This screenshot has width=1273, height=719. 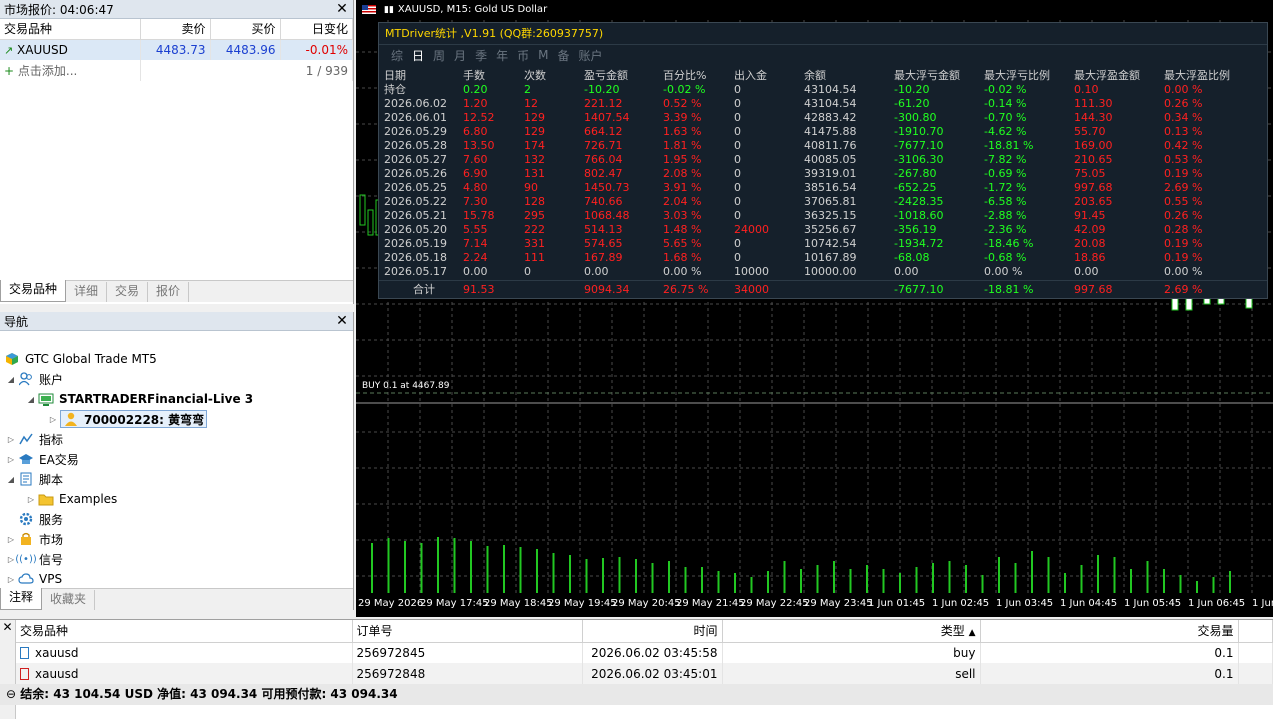 I want to click on stats-cell: 91.53, so click(x=479, y=289).